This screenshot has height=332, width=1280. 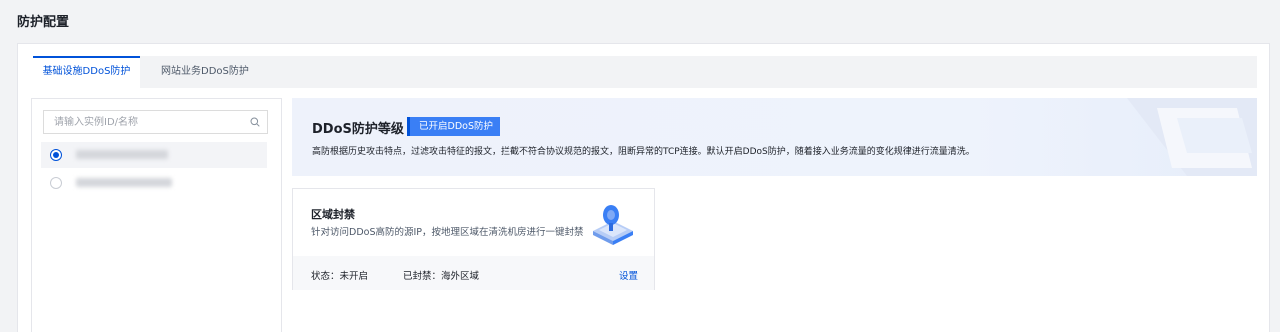 What do you see at coordinates (325, 276) in the screenshot?
I see `status-label: 状态：` at bounding box center [325, 276].